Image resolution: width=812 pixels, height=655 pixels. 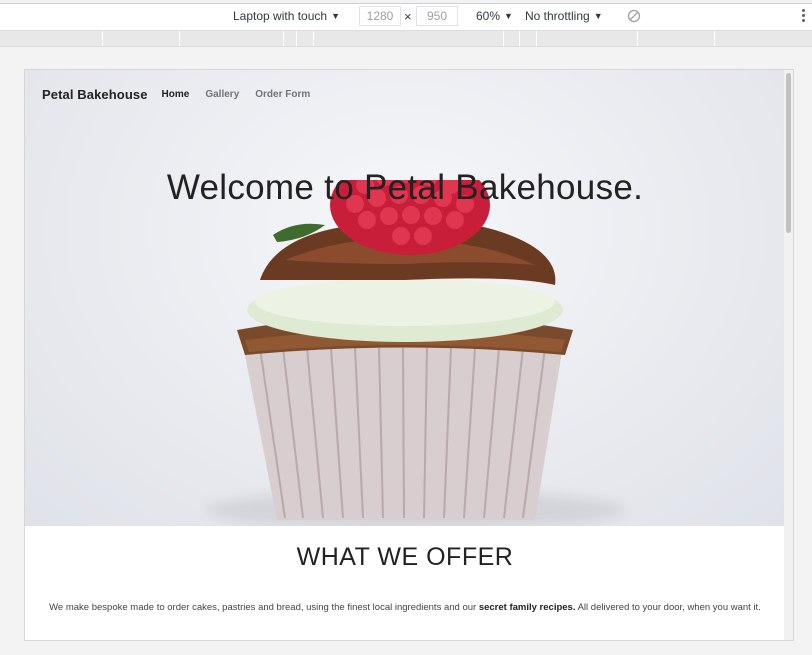 I want to click on device-toolbar: Laptop with touch▼ × 60%▼ No throttling▼, so click(x=406, y=15).